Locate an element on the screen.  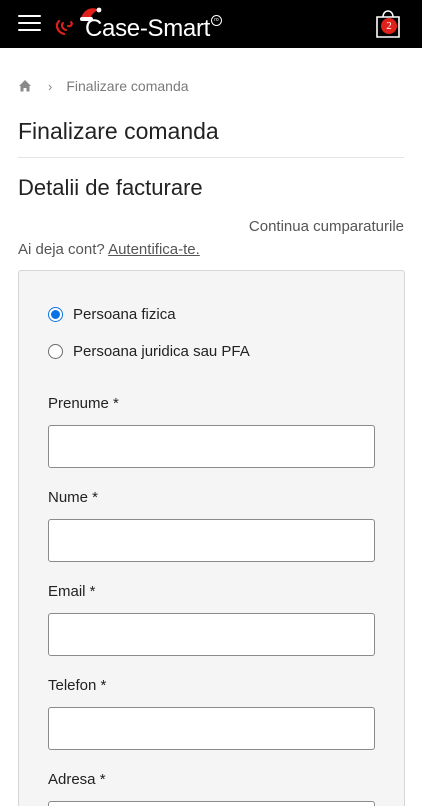
logo-country-badge: ro is located at coordinates (216, 20).